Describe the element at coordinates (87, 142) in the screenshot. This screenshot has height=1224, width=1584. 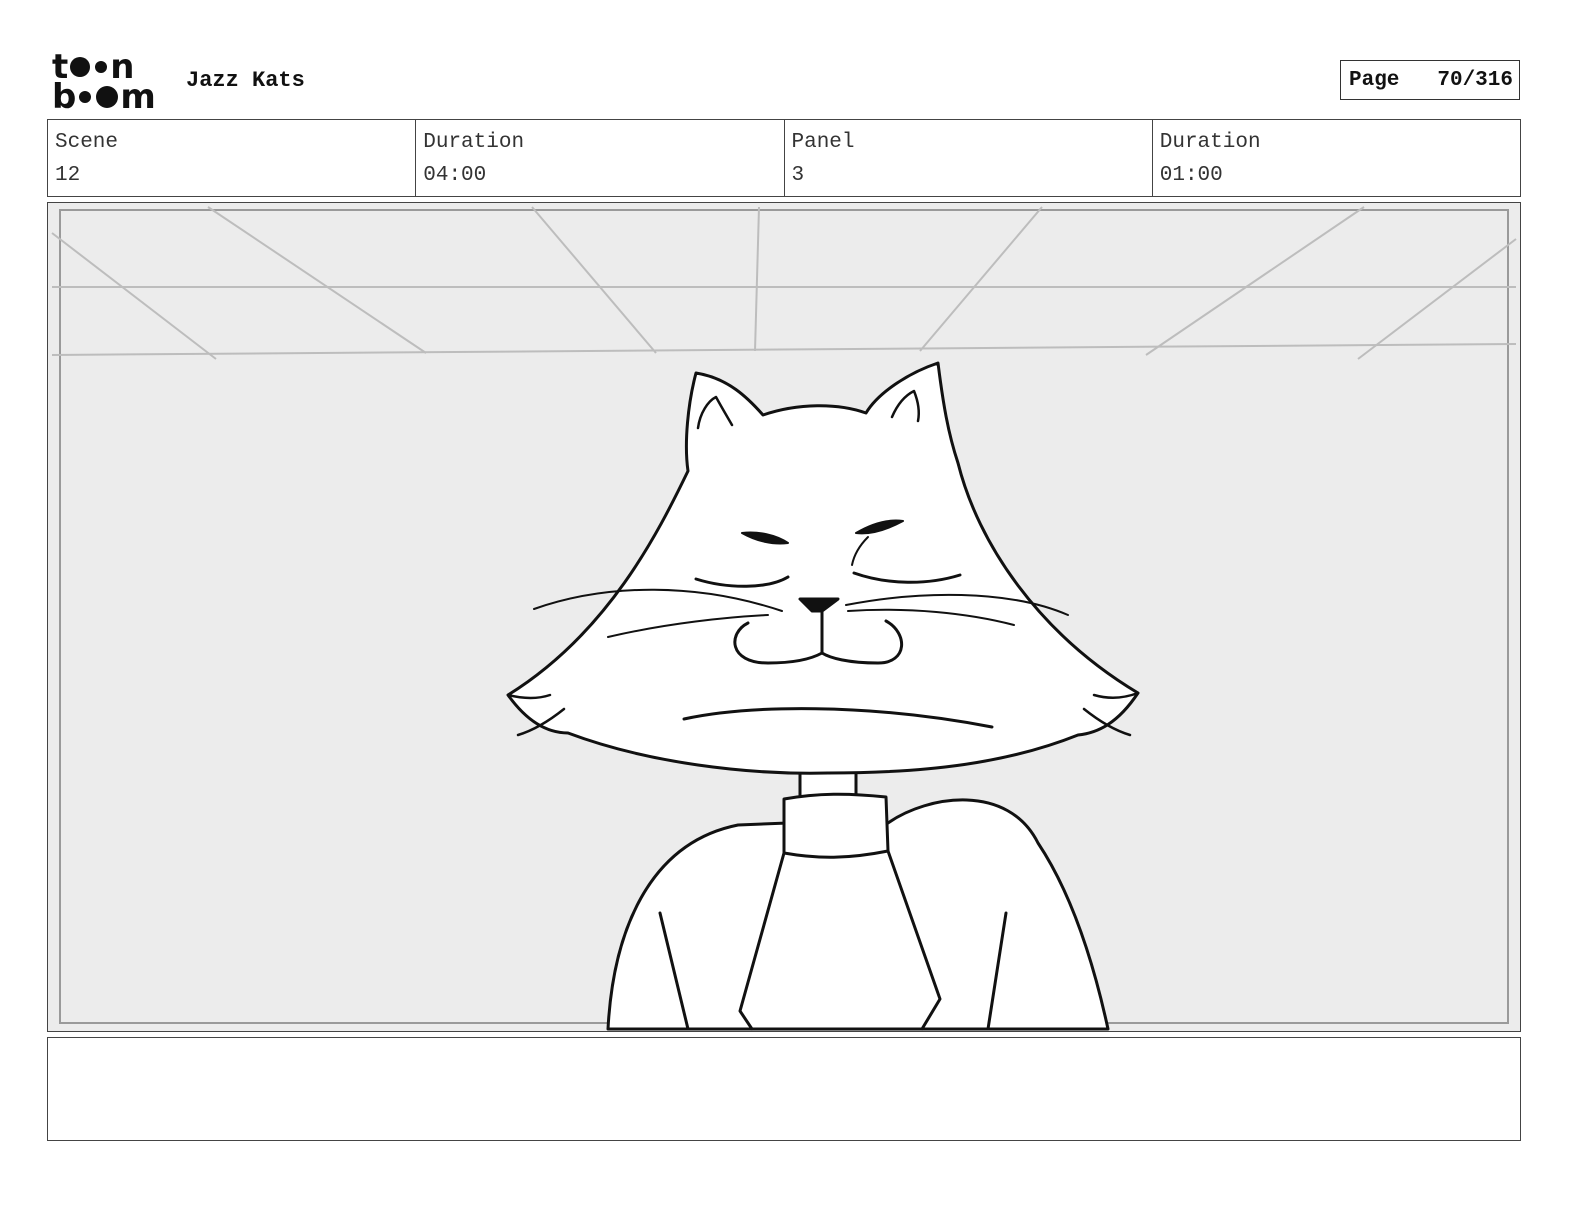
I see `scene-label: Scene` at that location.